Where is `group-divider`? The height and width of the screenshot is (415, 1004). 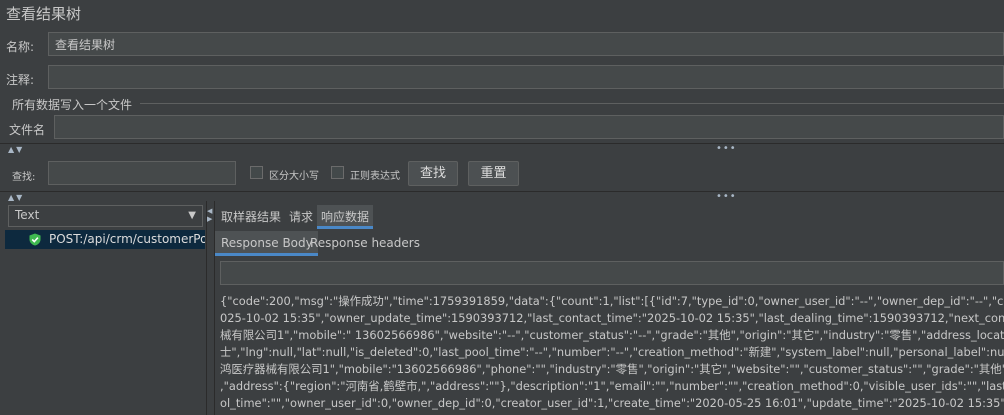 group-divider is located at coordinates (572, 103).